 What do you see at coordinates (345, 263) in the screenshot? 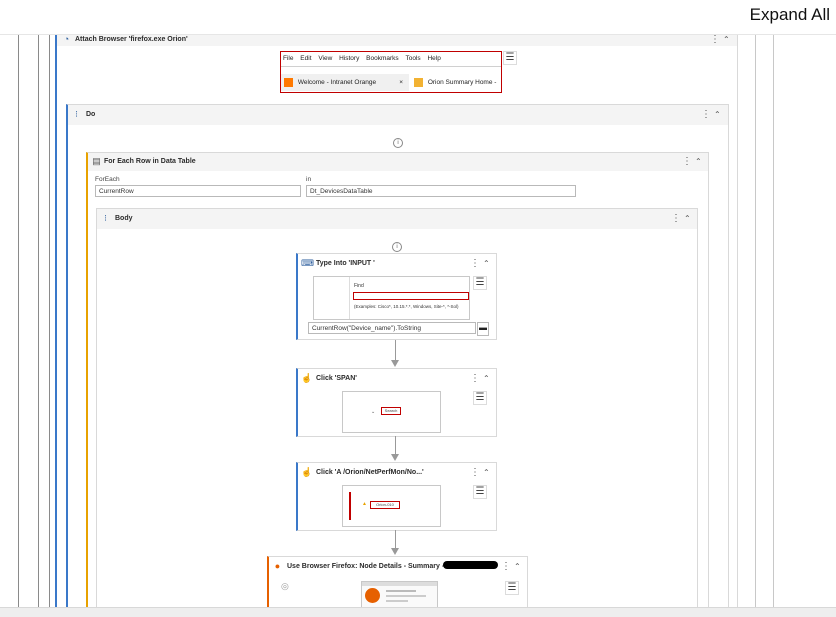
I see `activity-title: Type Into 'INPUT '` at bounding box center [345, 263].